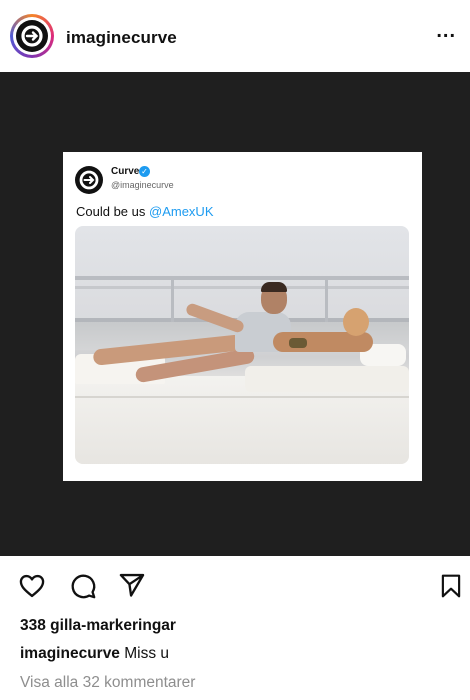 The height and width of the screenshot is (700, 470). I want to click on verified-badge-icon: ✓, so click(144, 171).